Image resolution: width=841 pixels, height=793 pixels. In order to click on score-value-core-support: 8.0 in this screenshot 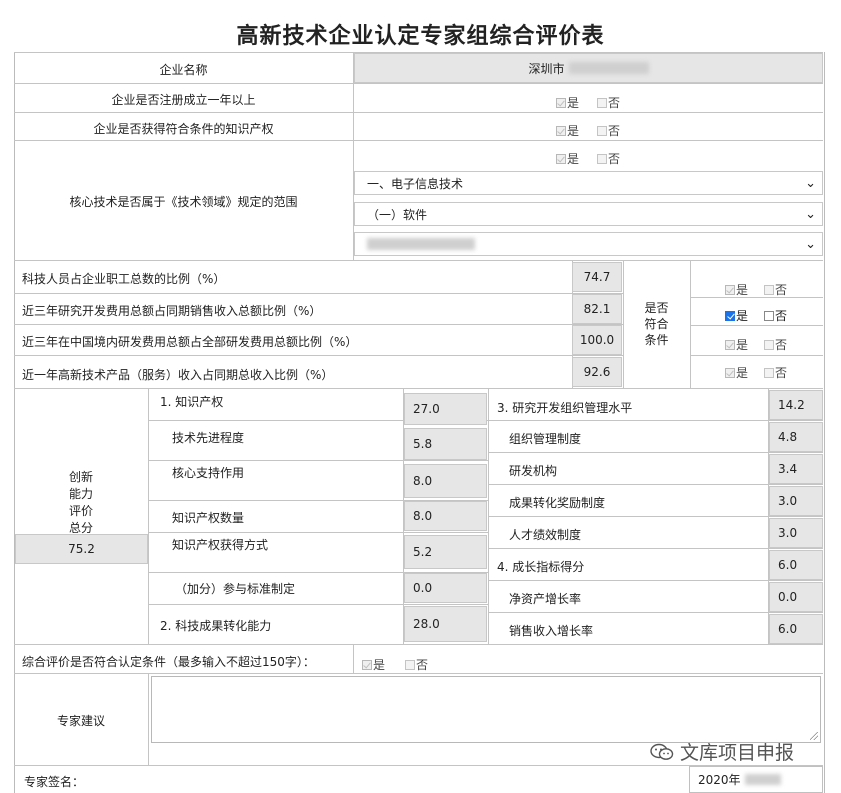, I will do `click(445, 481)`.